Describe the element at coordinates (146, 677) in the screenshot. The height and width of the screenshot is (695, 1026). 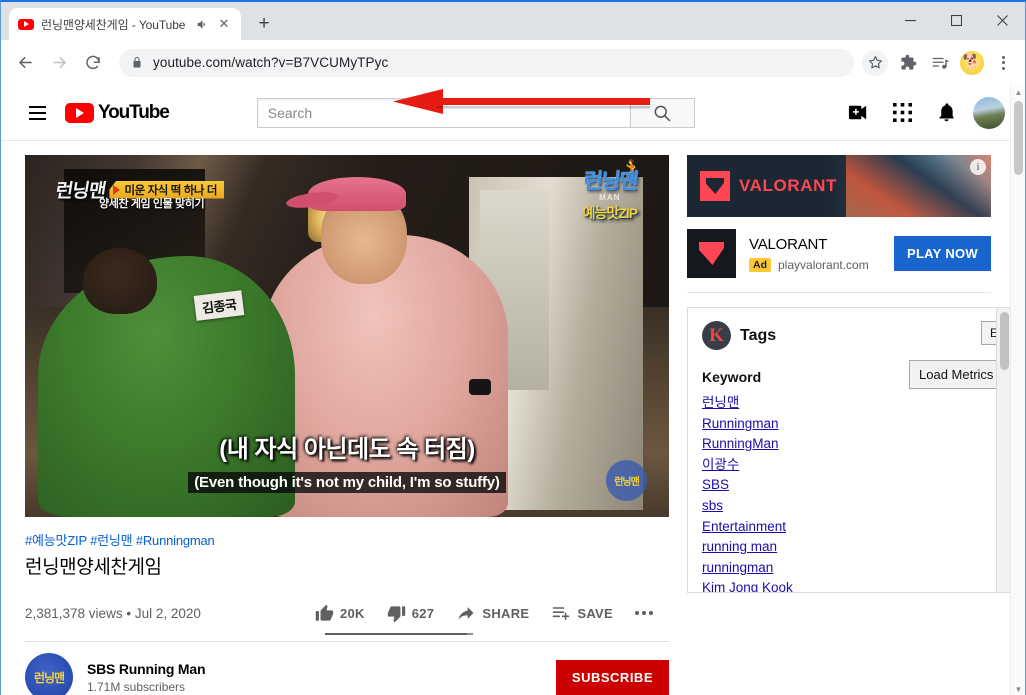
I see `channel-text: SBS Running Man 1.71M subscribers` at that location.